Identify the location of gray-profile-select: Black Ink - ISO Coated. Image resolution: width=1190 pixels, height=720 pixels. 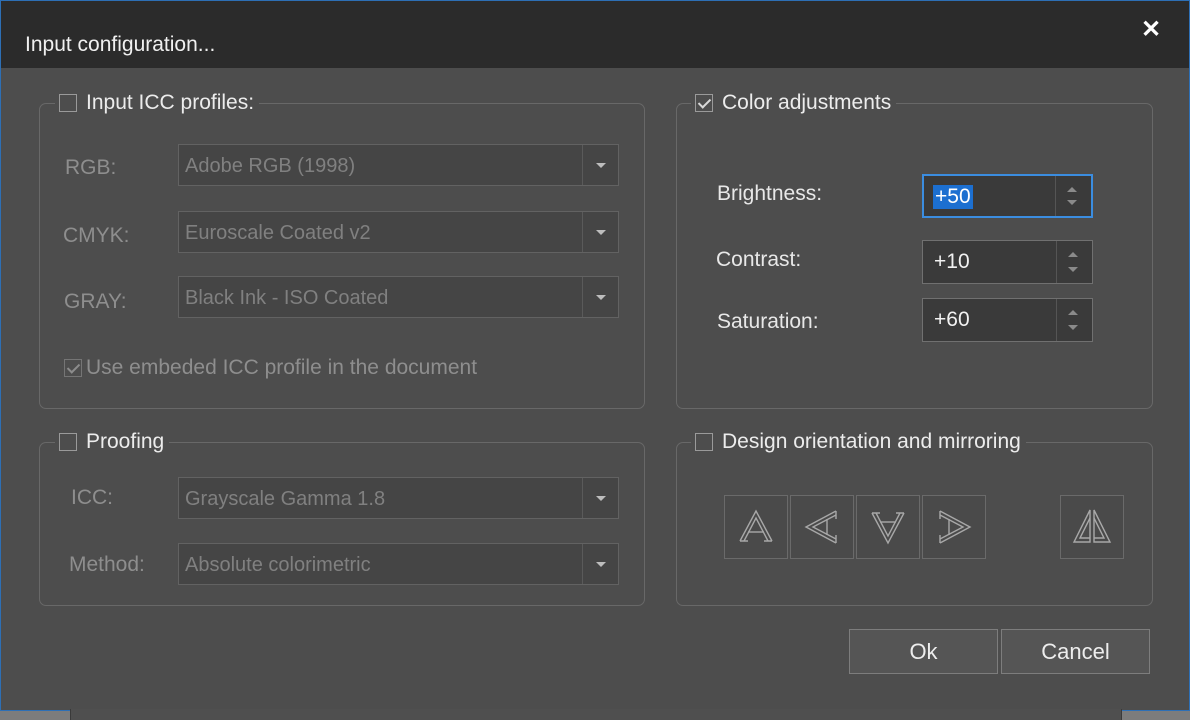
(398, 297).